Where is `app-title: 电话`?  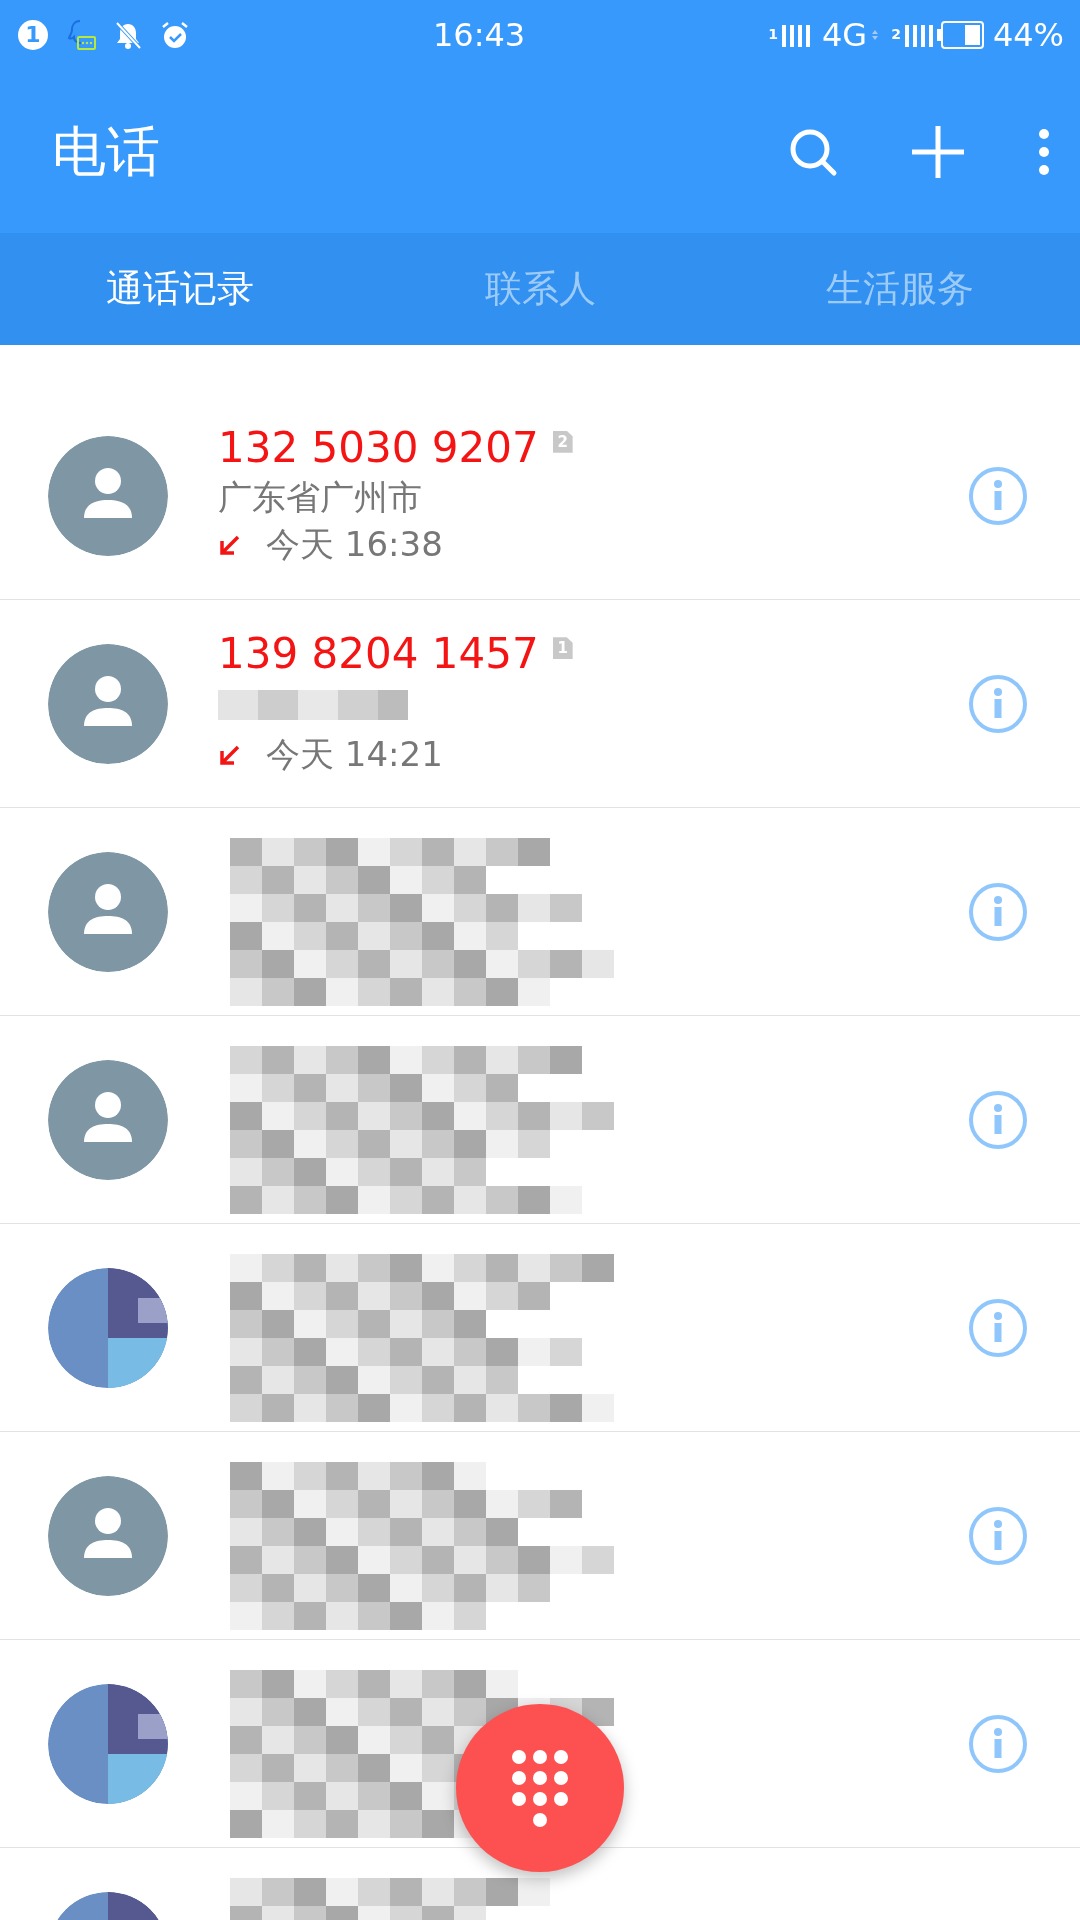
app-title: 电话 is located at coordinates (106, 152).